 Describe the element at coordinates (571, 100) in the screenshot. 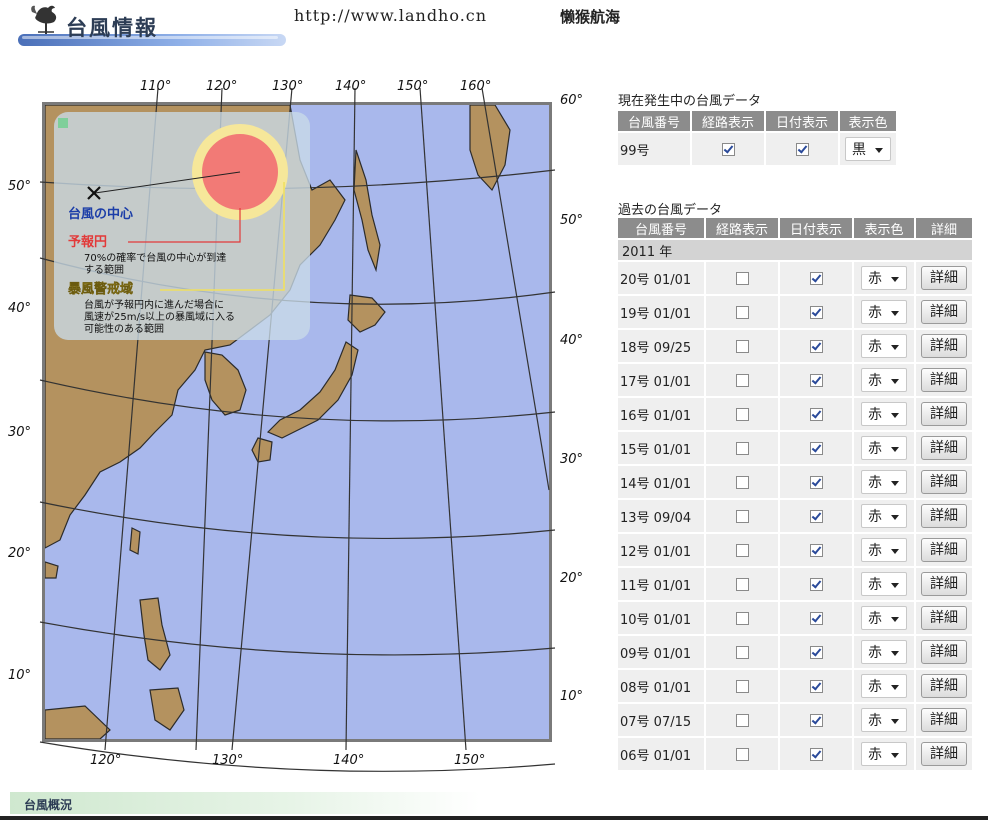

I see `lat-label-right: 60°` at that location.